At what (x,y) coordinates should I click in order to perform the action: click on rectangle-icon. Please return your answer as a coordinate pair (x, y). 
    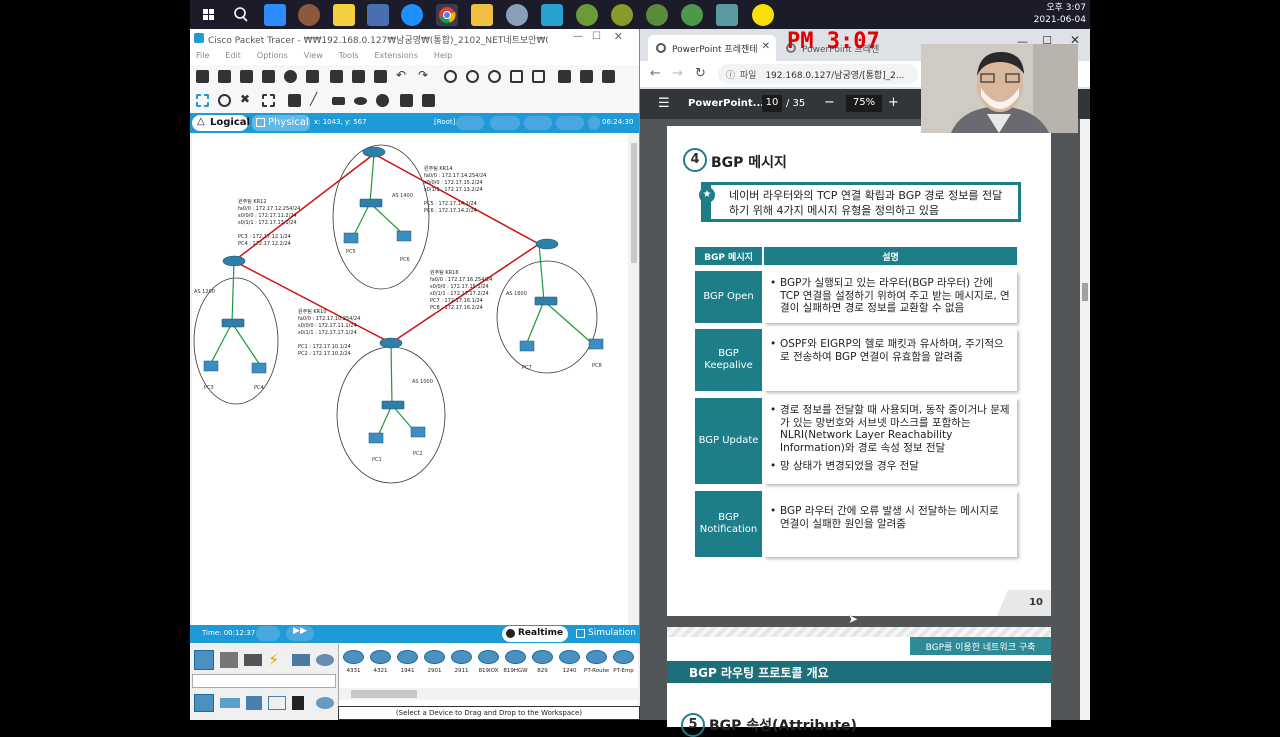
    Looking at the image, I should click on (338, 101).